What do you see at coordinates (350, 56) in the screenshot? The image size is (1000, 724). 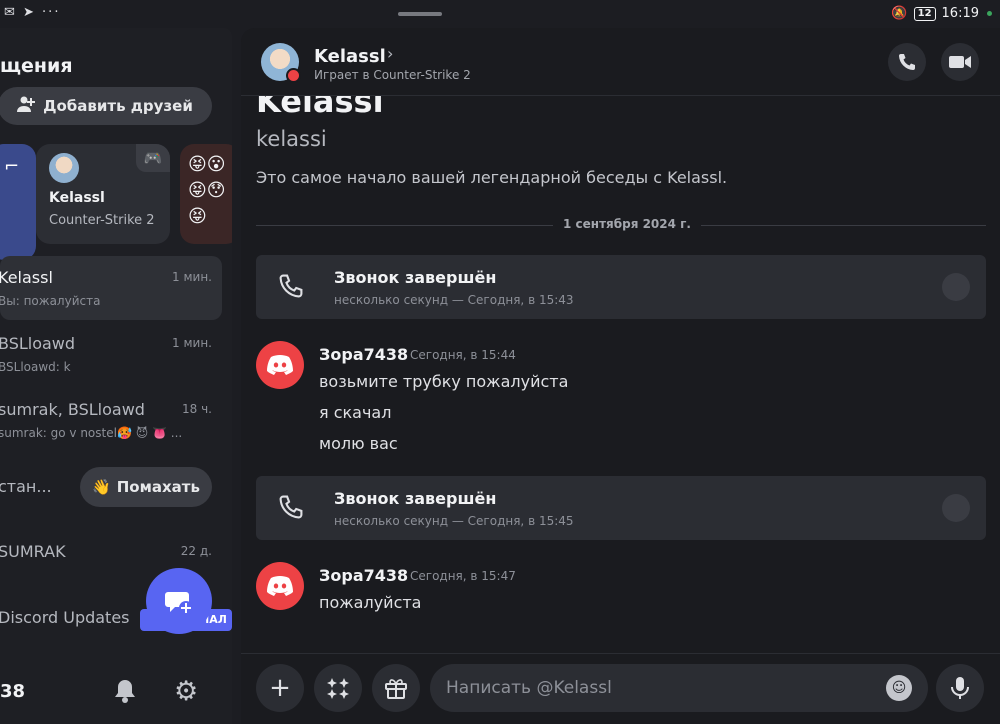 I see `chat-title: Kelassl` at bounding box center [350, 56].